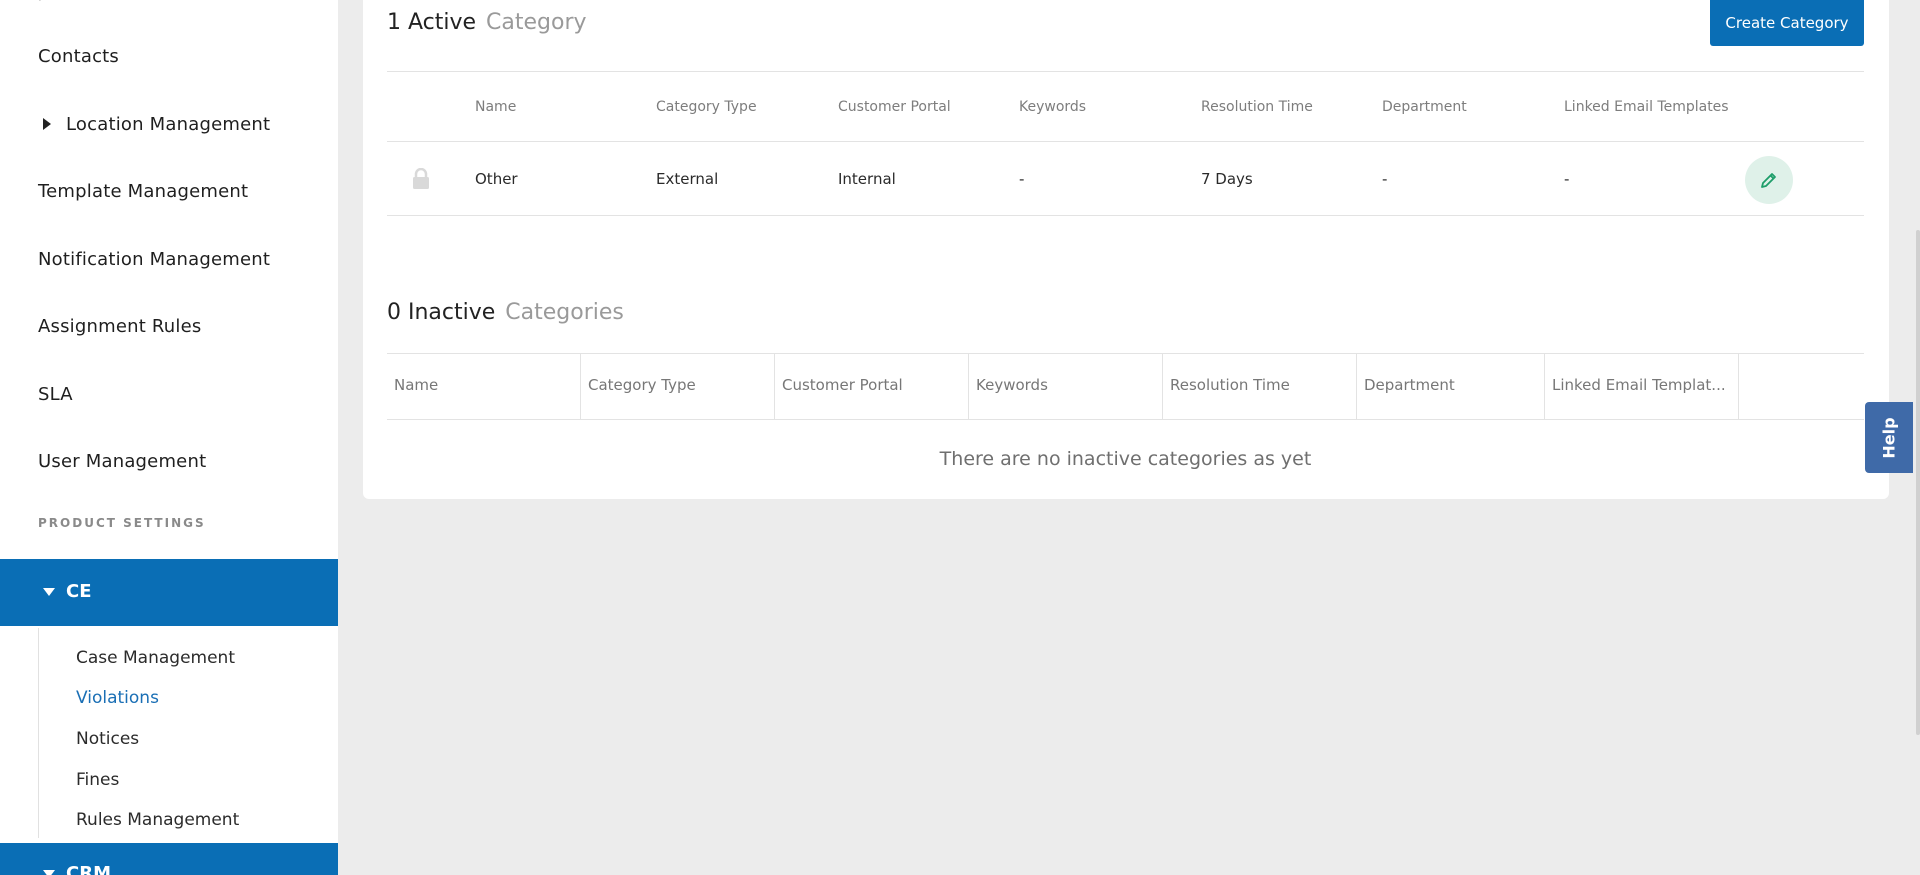 The image size is (1920, 875). Describe the element at coordinates (169, 592) in the screenshot. I see `sidebar-group-ce: CE` at that location.